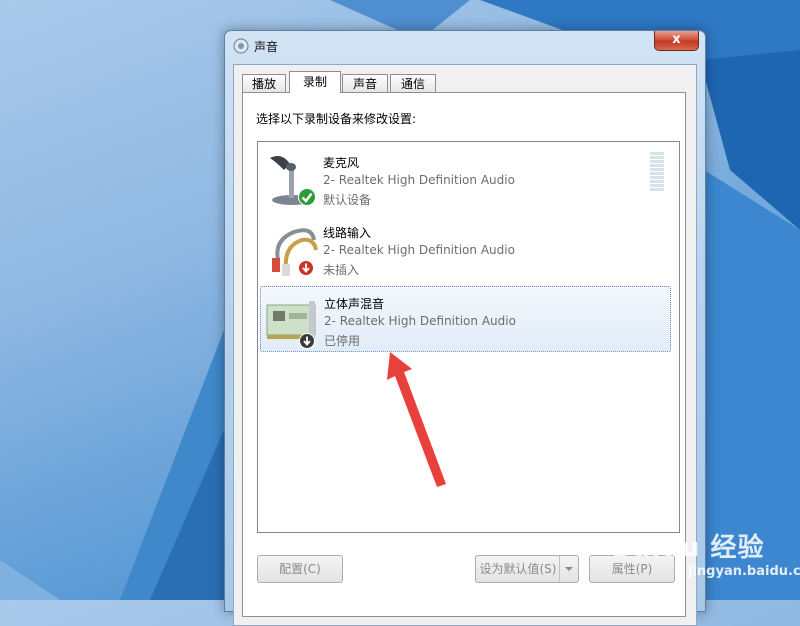 The height and width of the screenshot is (626, 800). I want to click on close-button: x, so click(676, 41).